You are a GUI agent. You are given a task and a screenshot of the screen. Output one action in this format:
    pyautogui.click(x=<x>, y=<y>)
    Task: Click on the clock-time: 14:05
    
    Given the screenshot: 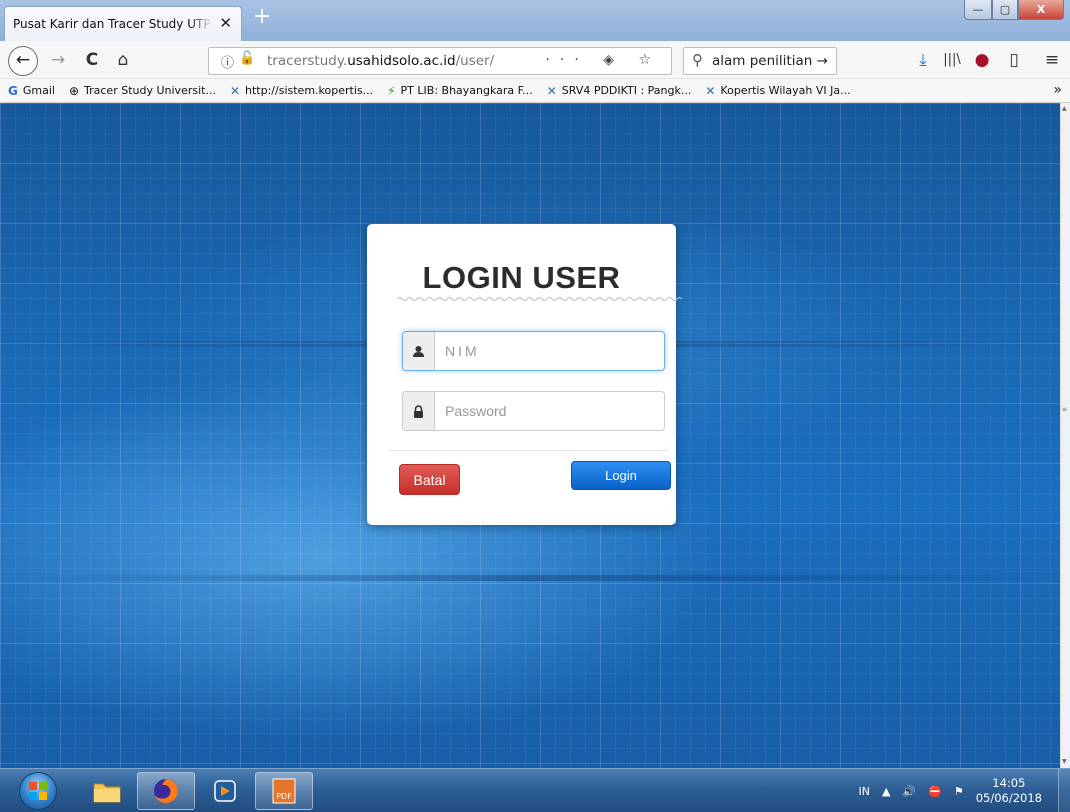 What is the action you would take?
    pyautogui.click(x=1009, y=783)
    